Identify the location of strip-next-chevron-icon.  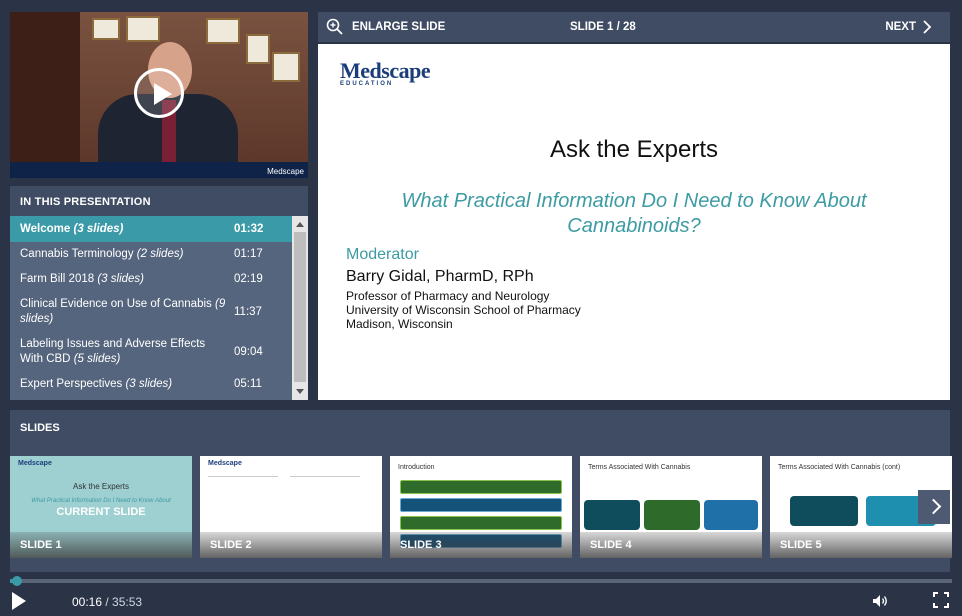
(934, 507).